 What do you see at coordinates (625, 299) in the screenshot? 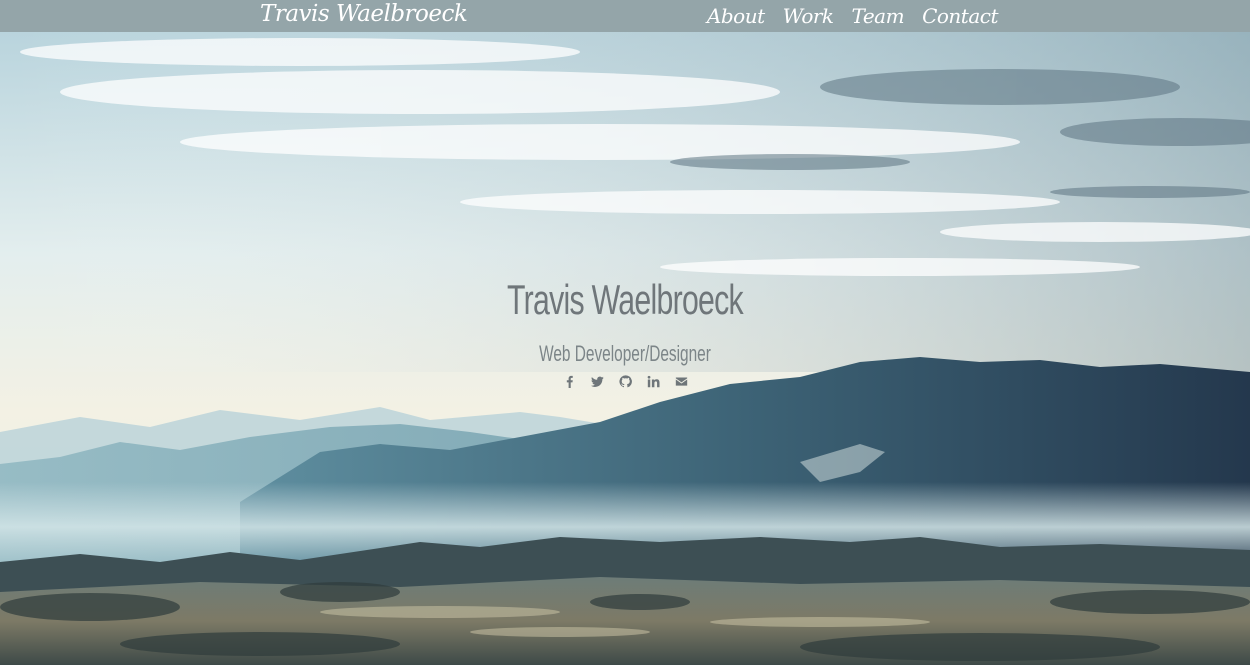
I see `hero-title: Travis Waelbroeck` at bounding box center [625, 299].